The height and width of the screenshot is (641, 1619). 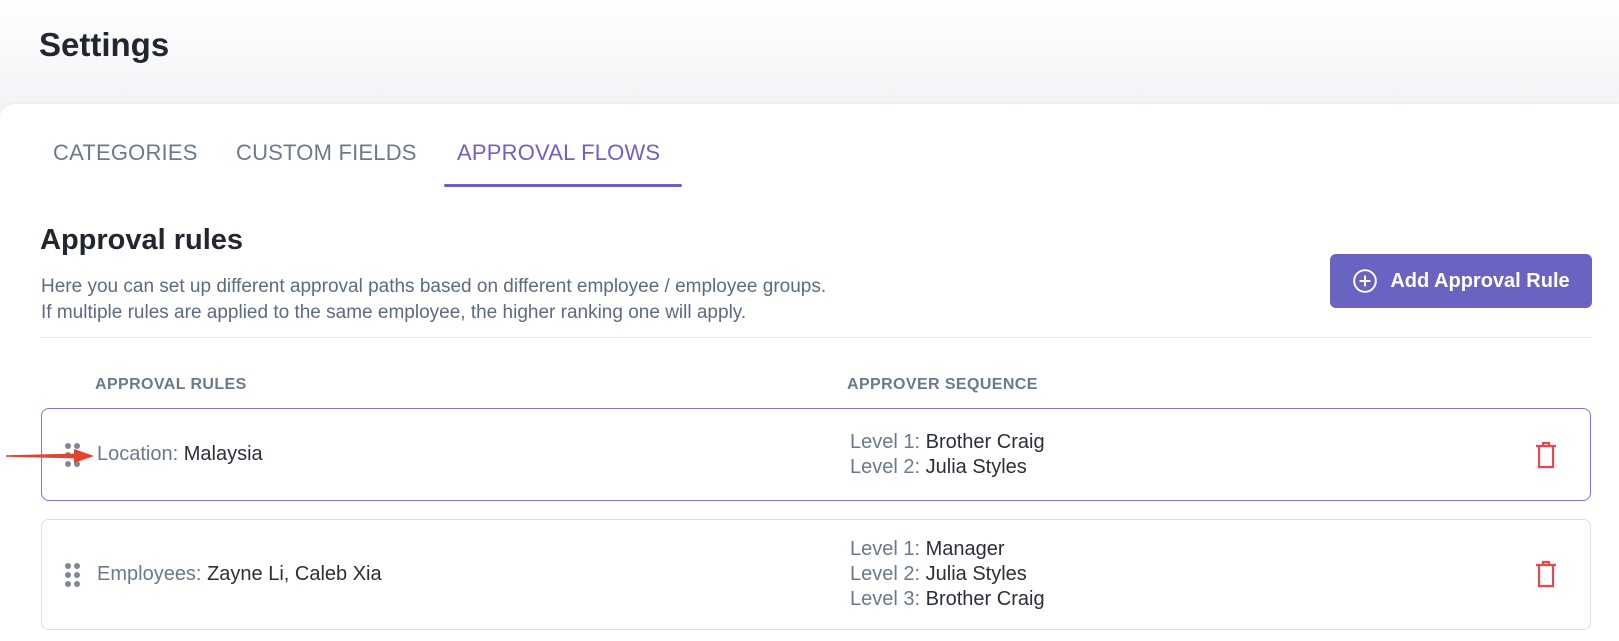 What do you see at coordinates (180, 454) in the screenshot?
I see `rule-condition: Location: Malaysia` at bounding box center [180, 454].